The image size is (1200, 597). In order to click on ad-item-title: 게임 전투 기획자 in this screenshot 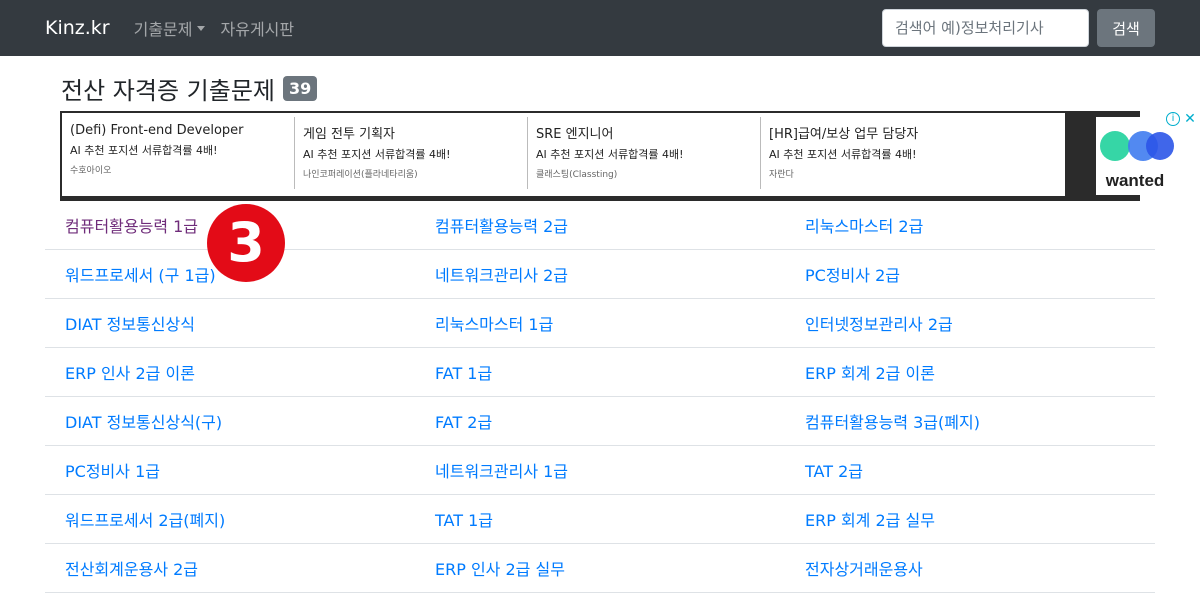, I will do `click(349, 134)`.